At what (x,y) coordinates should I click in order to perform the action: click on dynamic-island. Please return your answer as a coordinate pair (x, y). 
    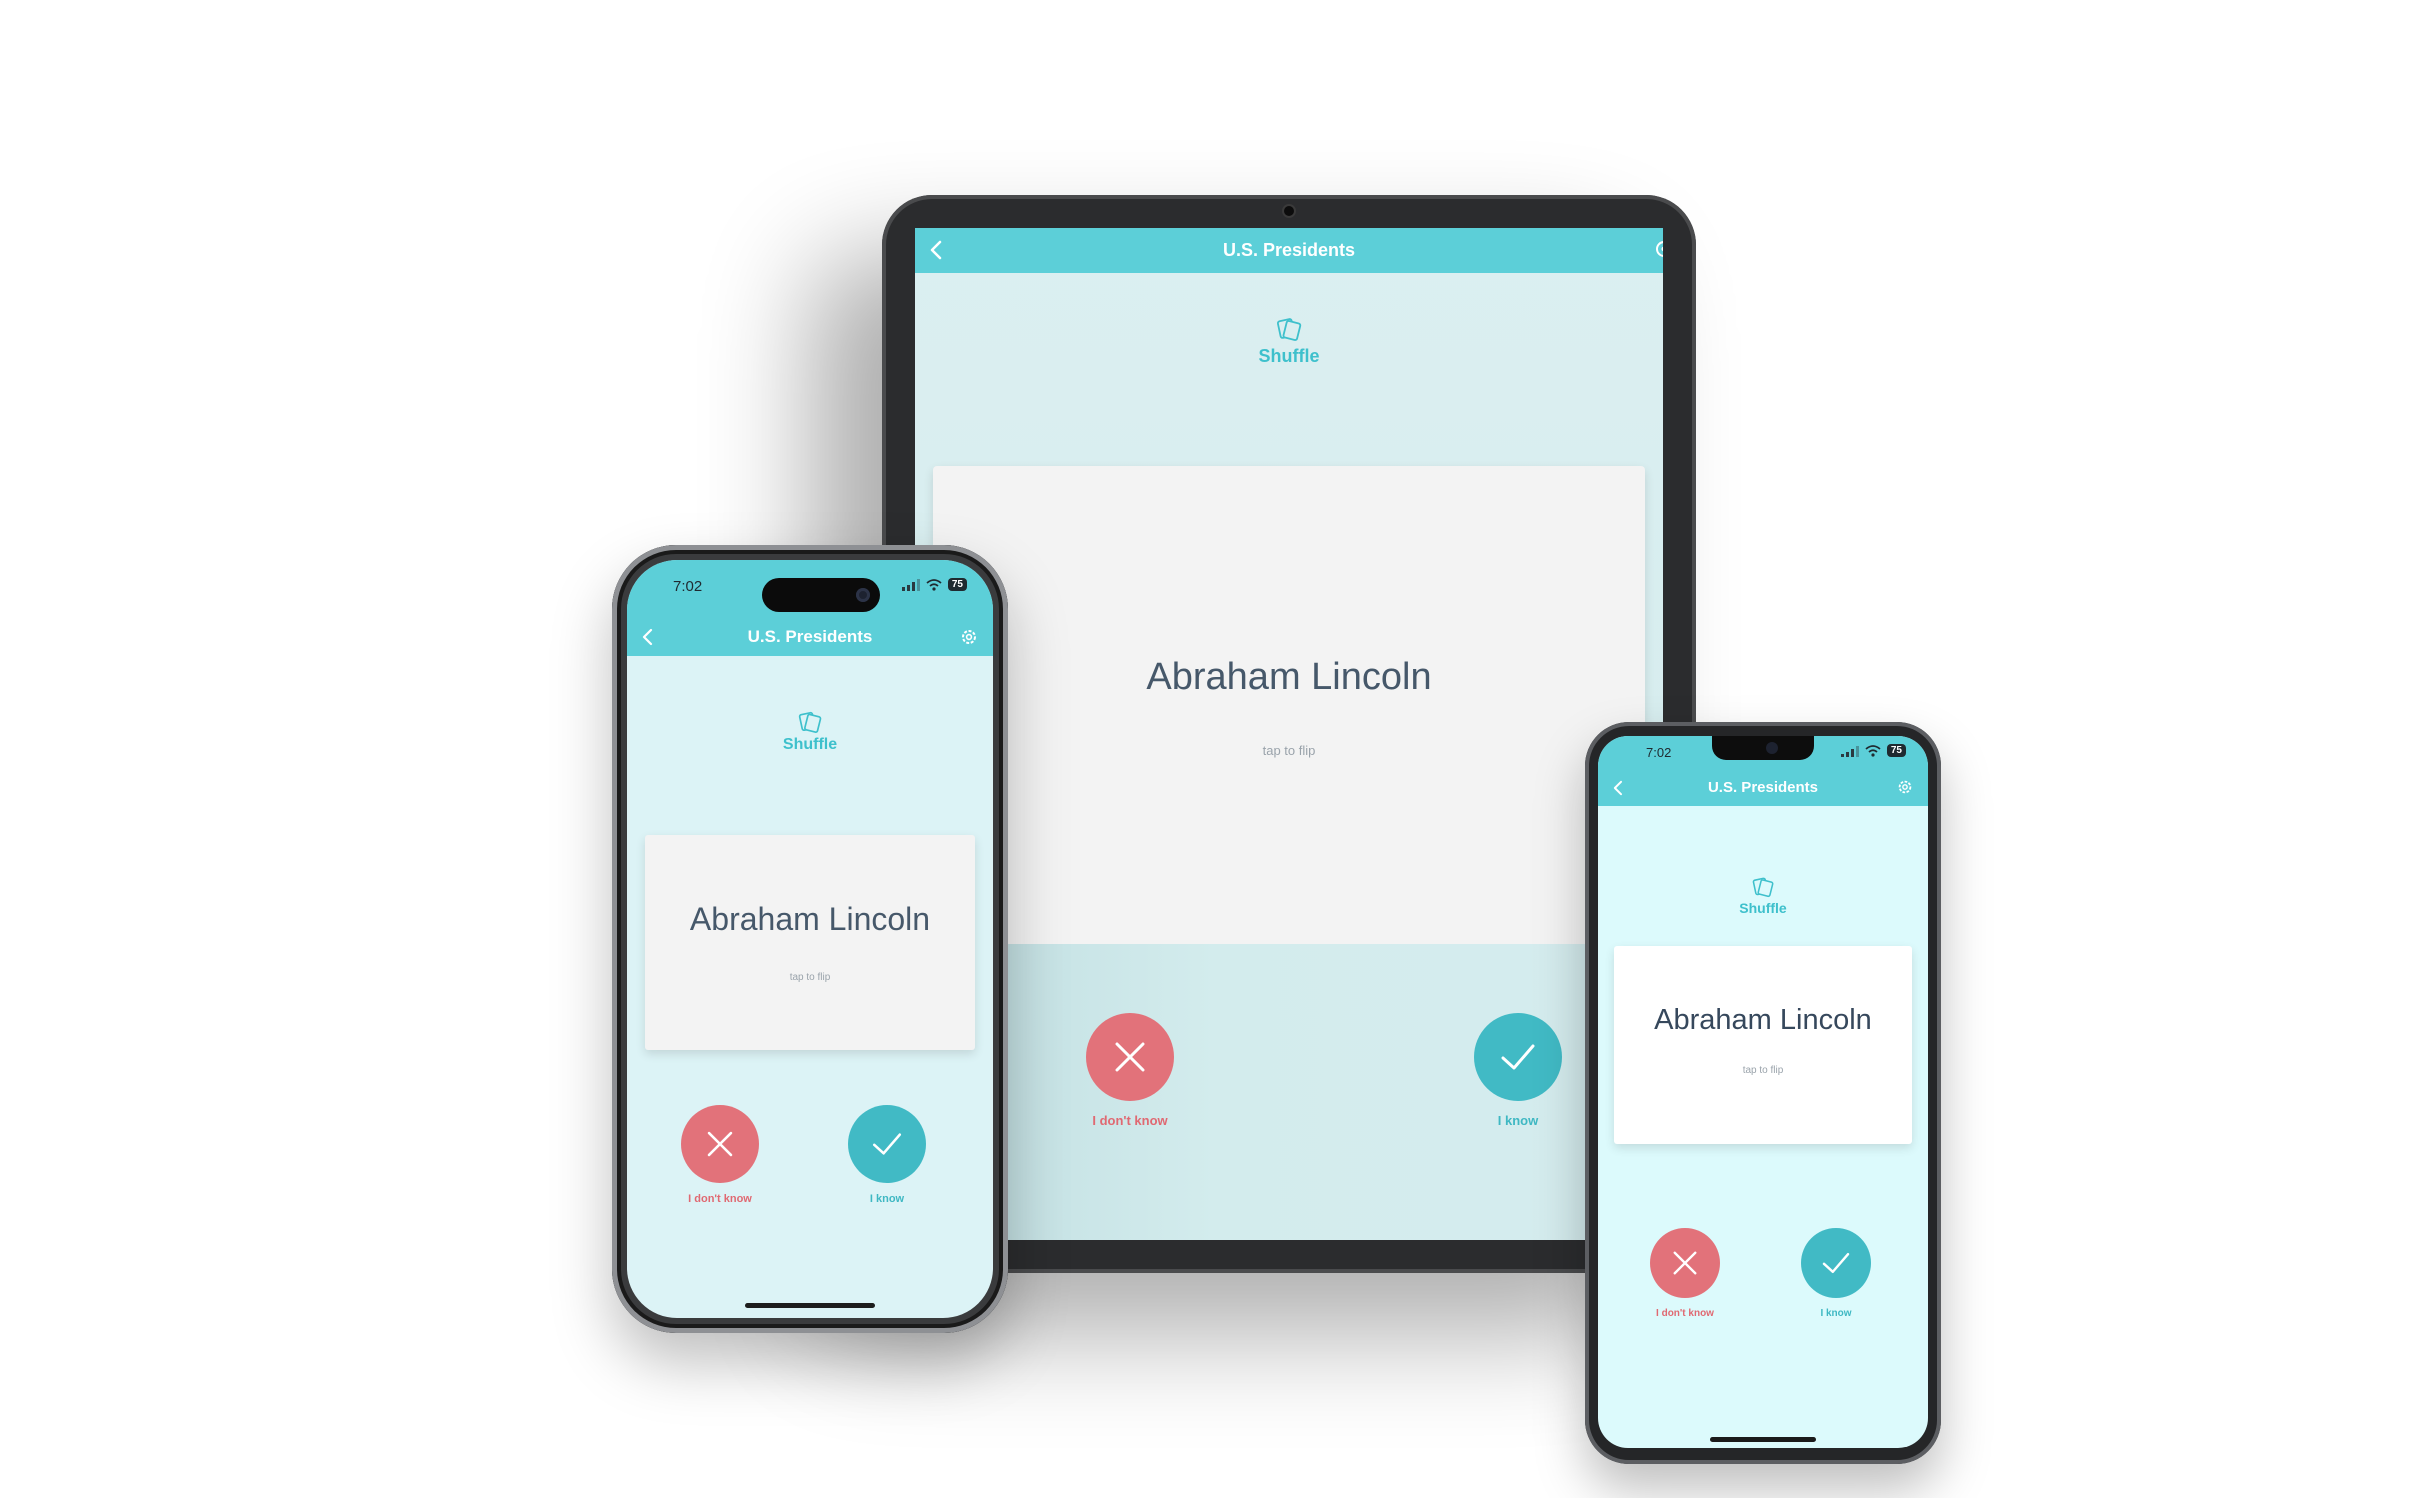
    Looking at the image, I should click on (821, 595).